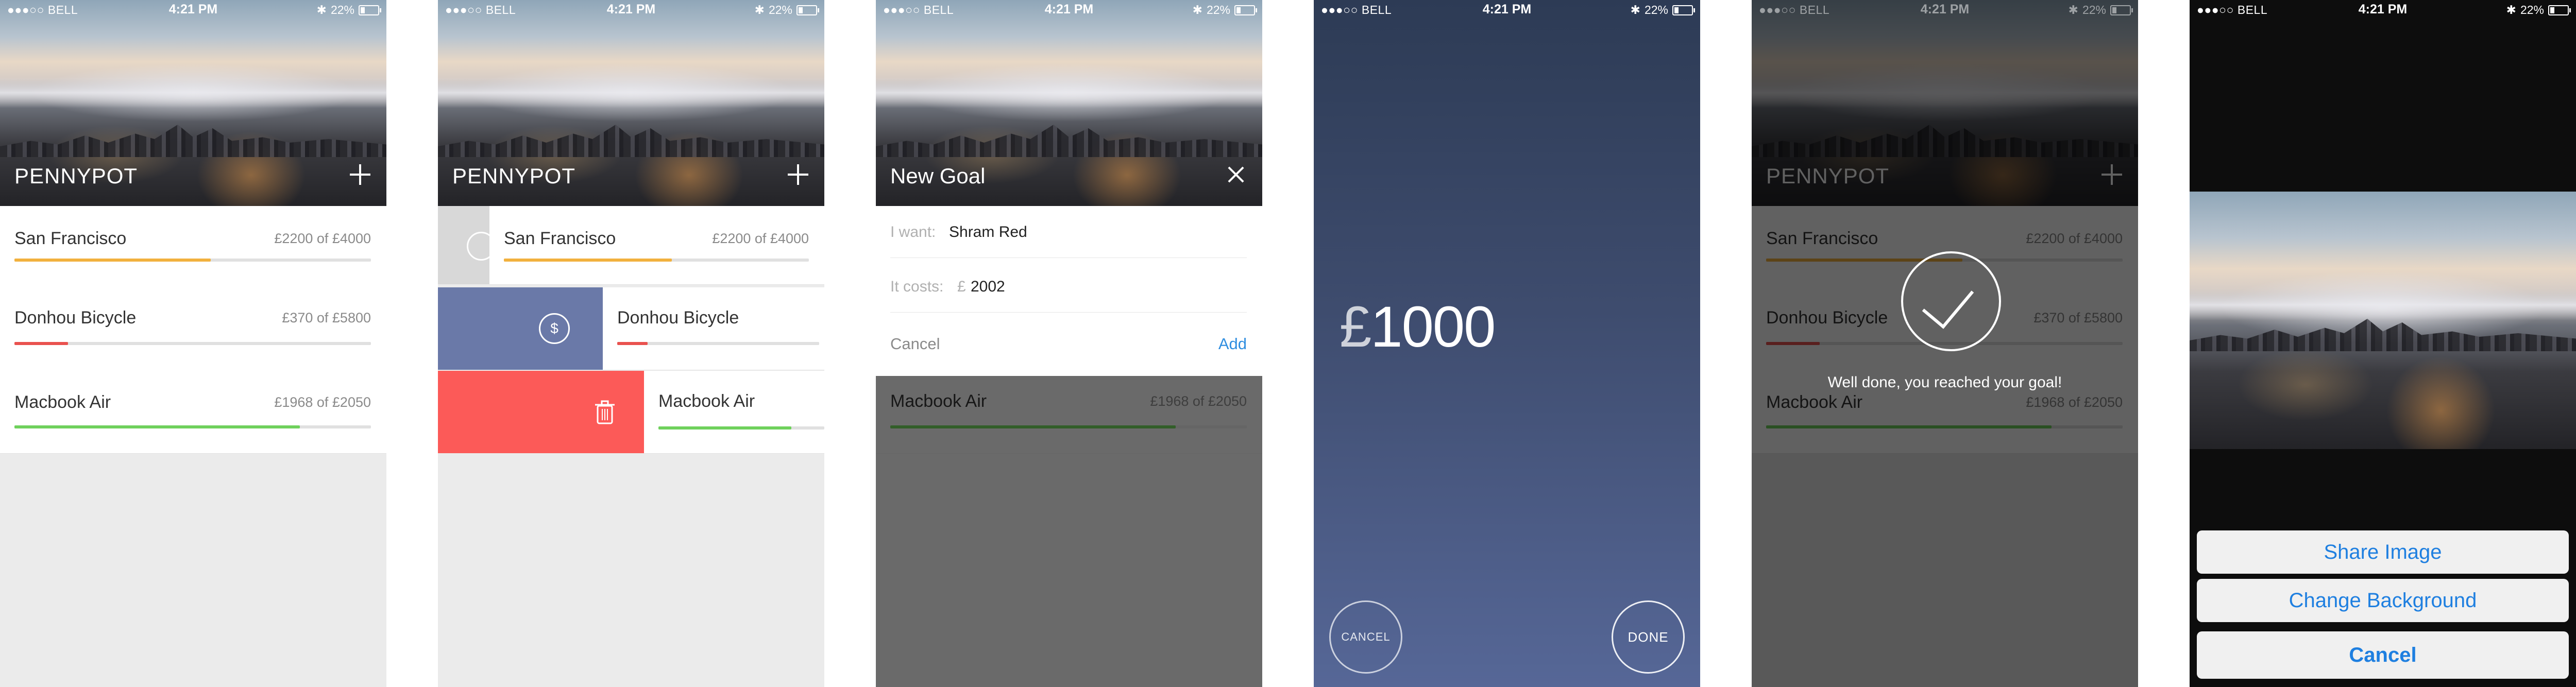  I want to click on cost-label: It costs:, so click(917, 286).